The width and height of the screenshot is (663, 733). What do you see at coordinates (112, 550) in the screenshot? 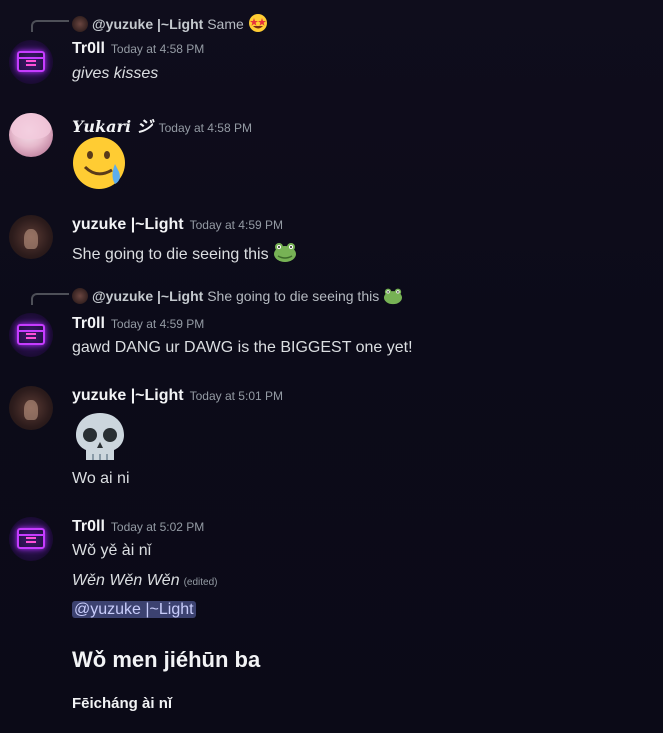
I see `message-text: Wǒ yě ài nǐ` at bounding box center [112, 550].